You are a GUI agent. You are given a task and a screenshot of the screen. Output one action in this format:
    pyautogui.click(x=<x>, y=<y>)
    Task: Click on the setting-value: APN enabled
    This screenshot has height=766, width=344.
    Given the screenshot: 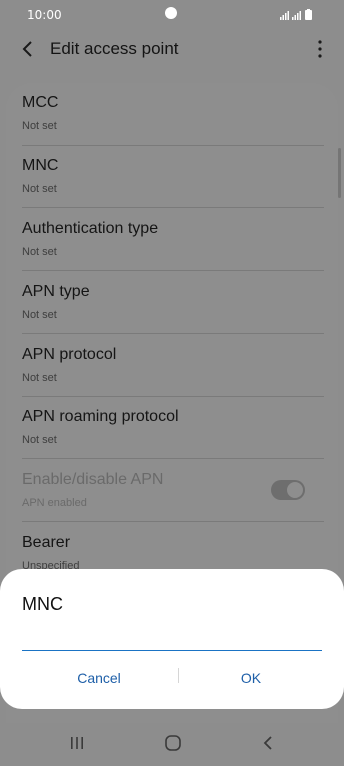 What is the action you would take?
    pyautogui.click(x=54, y=503)
    